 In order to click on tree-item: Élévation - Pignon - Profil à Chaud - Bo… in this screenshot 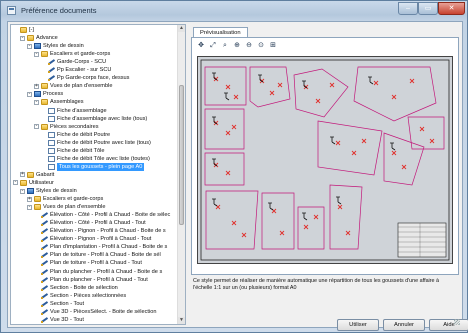, I will do `click(100, 231)`.